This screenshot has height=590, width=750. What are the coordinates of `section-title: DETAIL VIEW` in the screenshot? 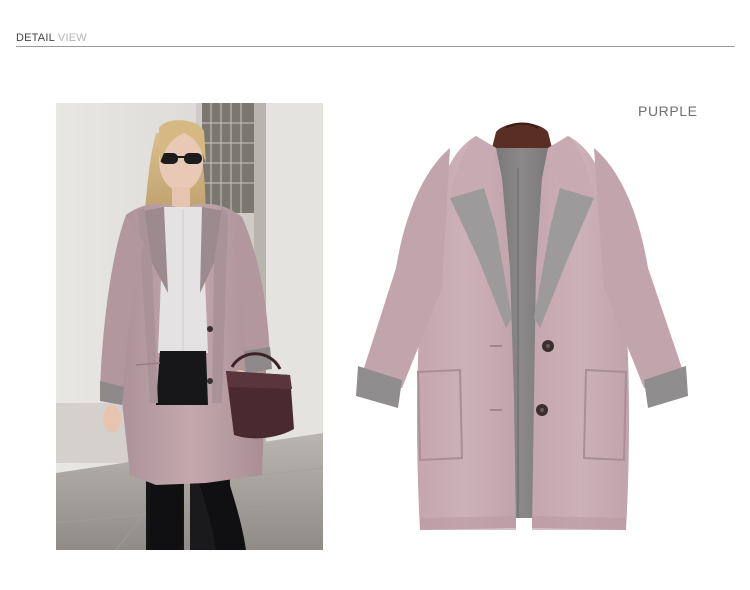 It's located at (51, 38).